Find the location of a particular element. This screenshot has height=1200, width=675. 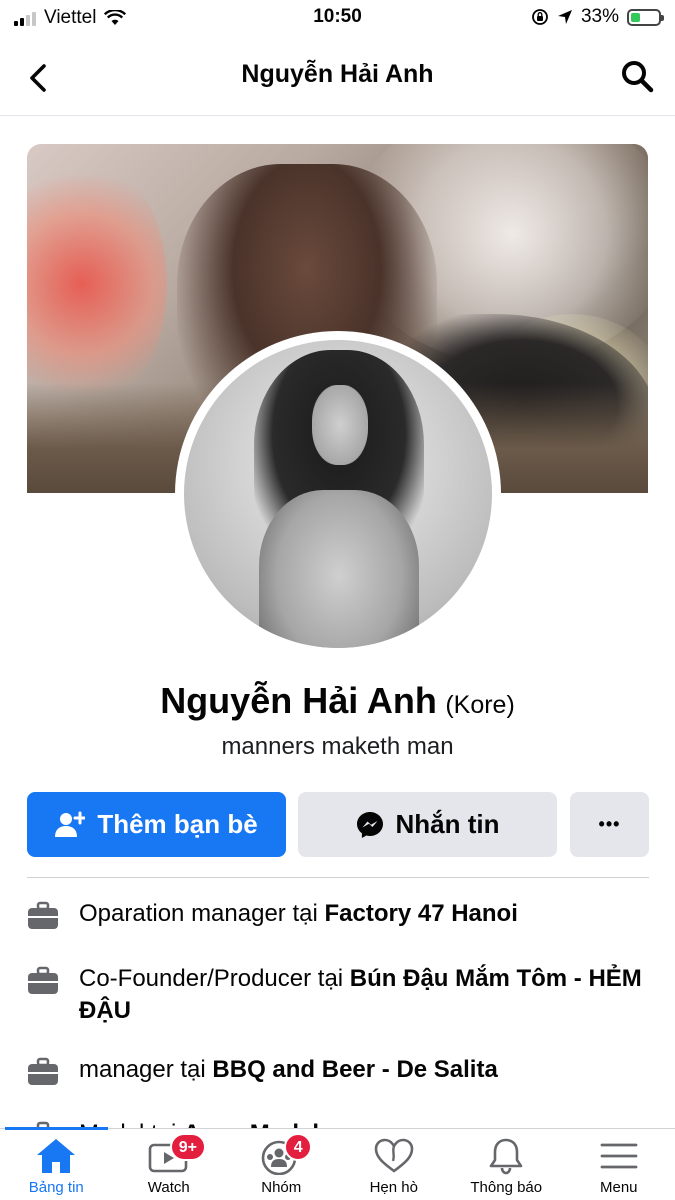

tab-label: Bảng tin is located at coordinates (56, 1187).